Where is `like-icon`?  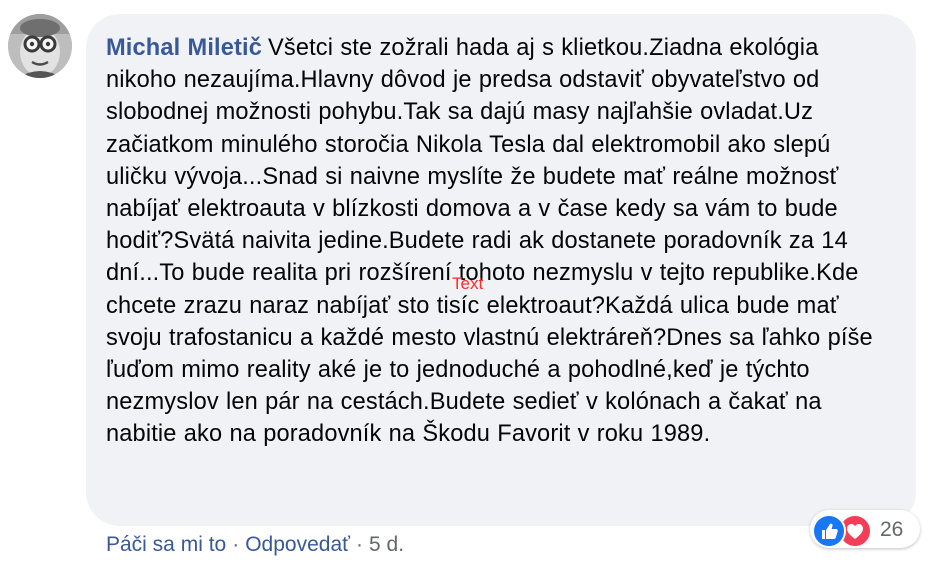 like-icon is located at coordinates (829, 531).